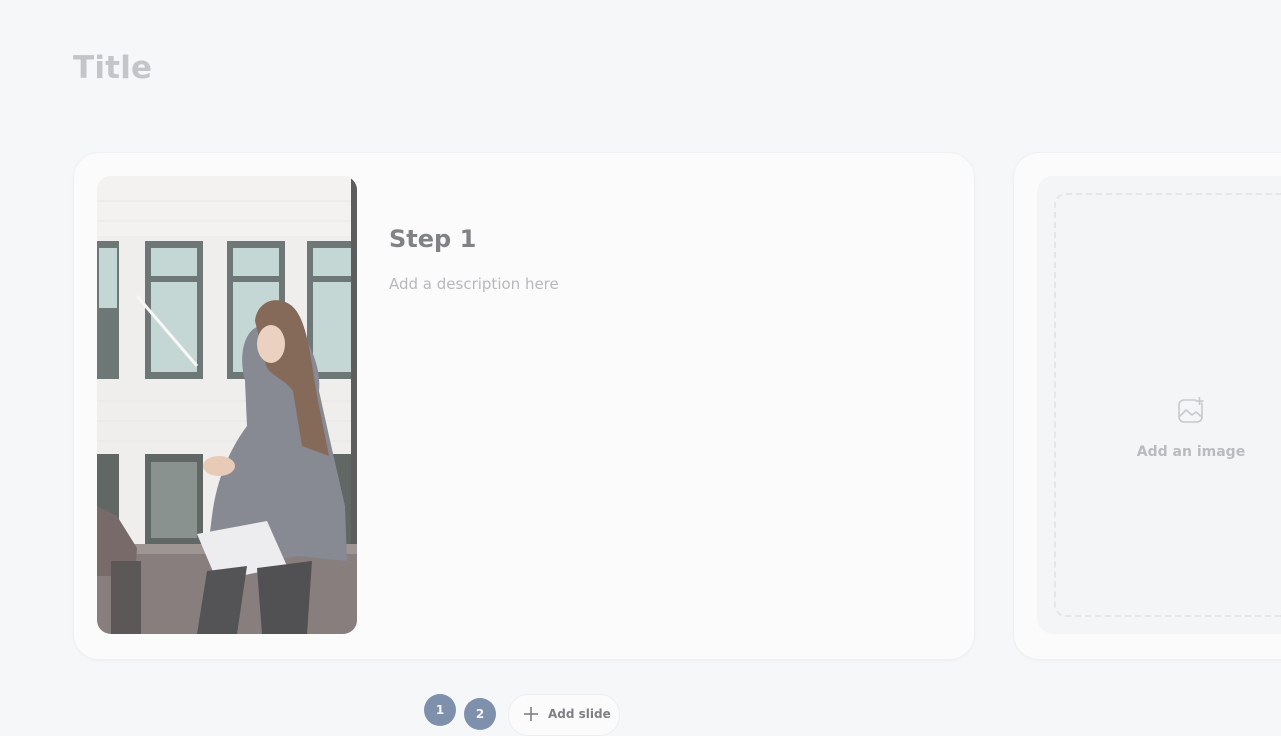  I want to click on plus-icon, so click(531, 714).